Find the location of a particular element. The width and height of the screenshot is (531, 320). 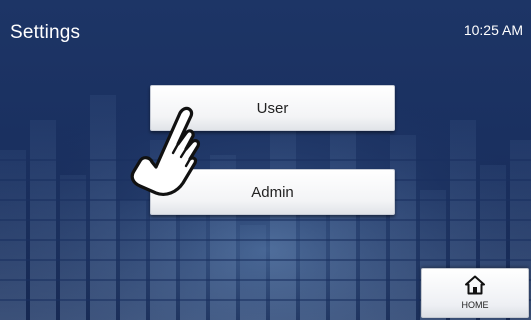

clock-display: 10:25 AM is located at coordinates (493, 30).